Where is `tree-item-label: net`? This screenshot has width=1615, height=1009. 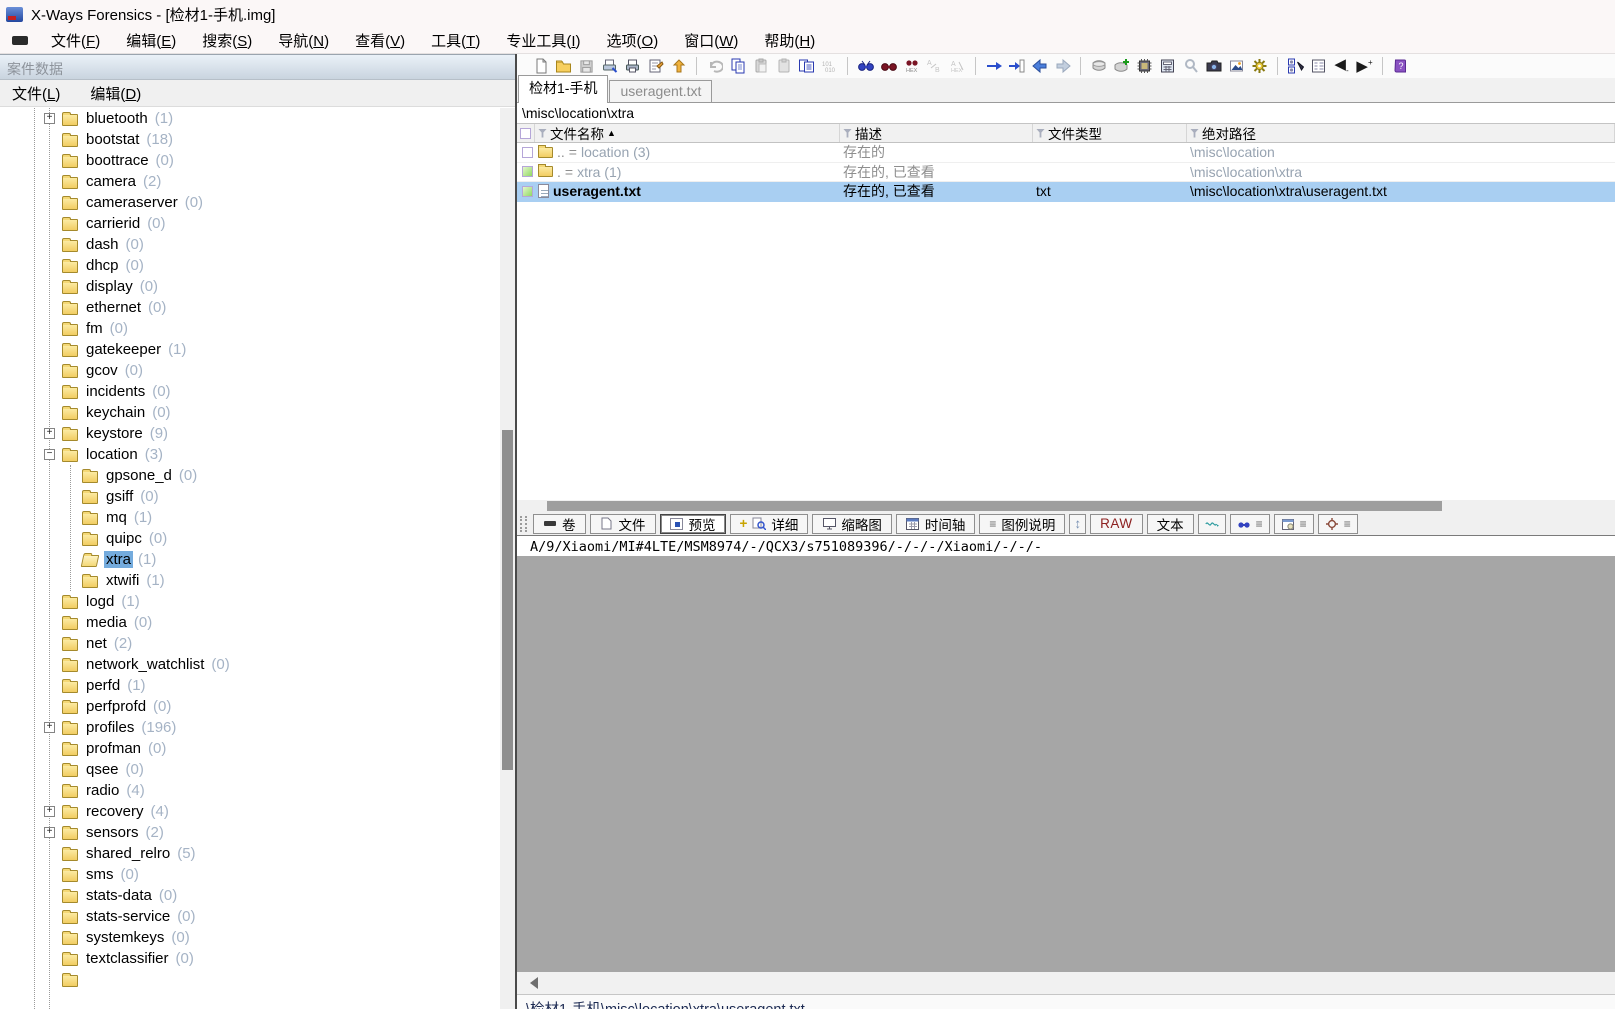
tree-item-label: net is located at coordinates (96, 643).